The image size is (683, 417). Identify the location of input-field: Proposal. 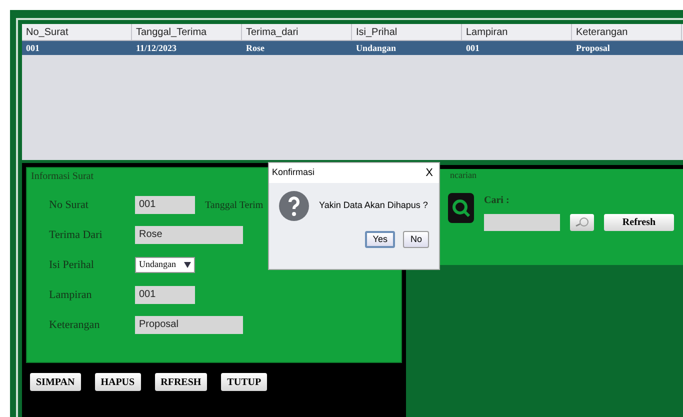
(189, 325).